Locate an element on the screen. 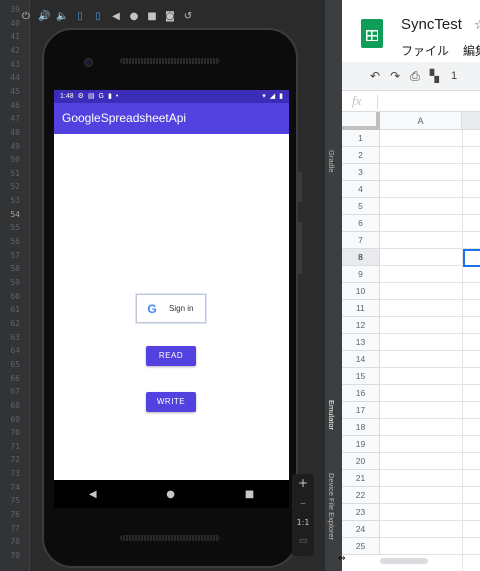  snapshot-icon: ↺ is located at coordinates (188, 17).